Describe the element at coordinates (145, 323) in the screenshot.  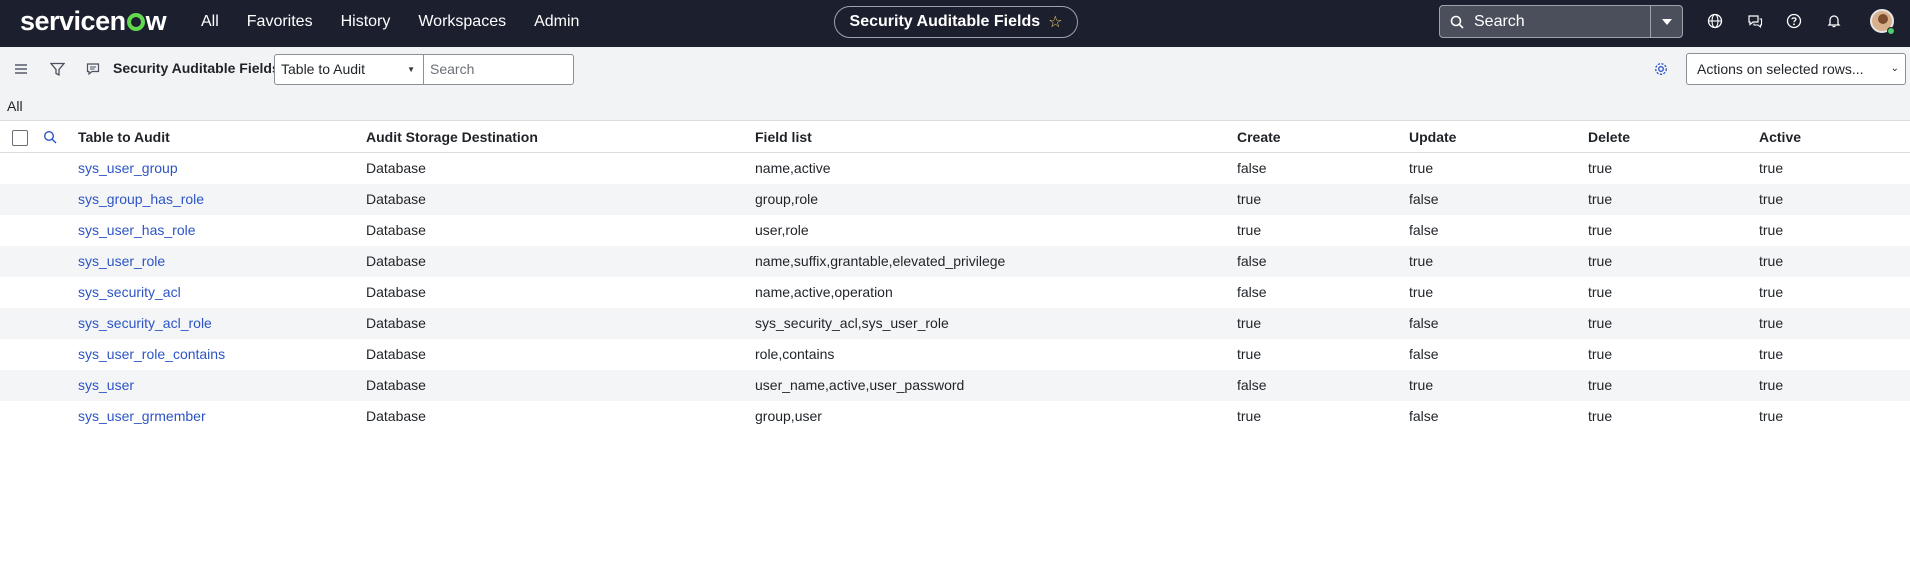
I see `cell-table-to-audit: sys_security_acl_role` at that location.